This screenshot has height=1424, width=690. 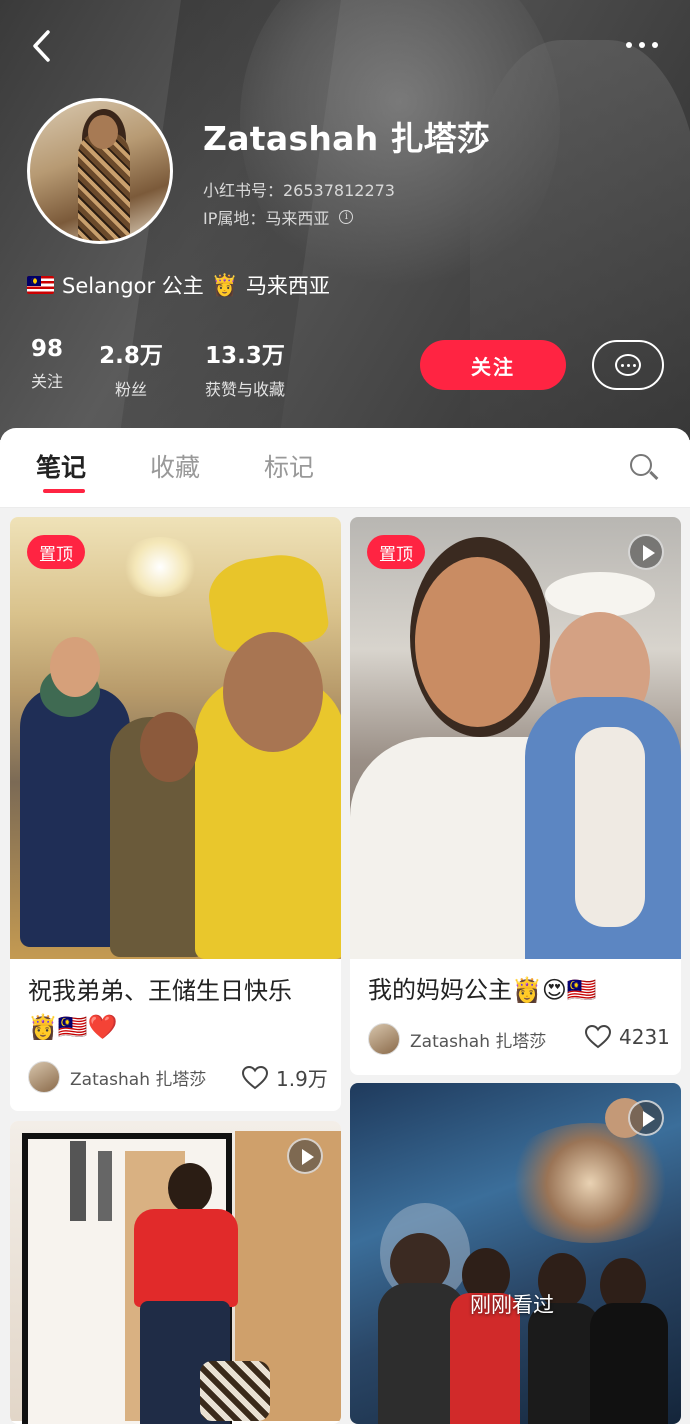 I want to click on like-button: 4231, so click(x=627, y=1037).